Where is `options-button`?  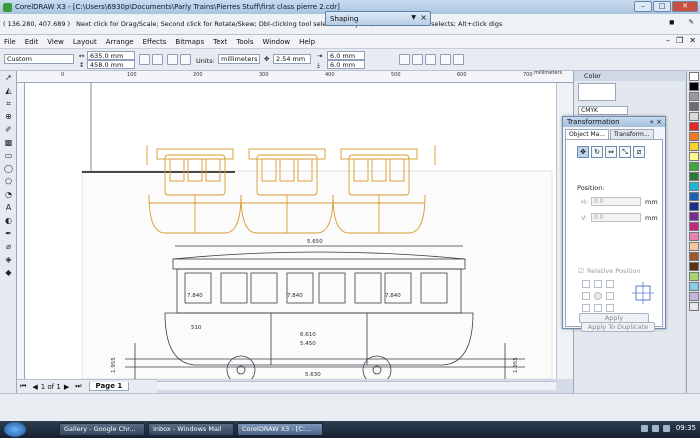 options-button is located at coordinates (445, 59).